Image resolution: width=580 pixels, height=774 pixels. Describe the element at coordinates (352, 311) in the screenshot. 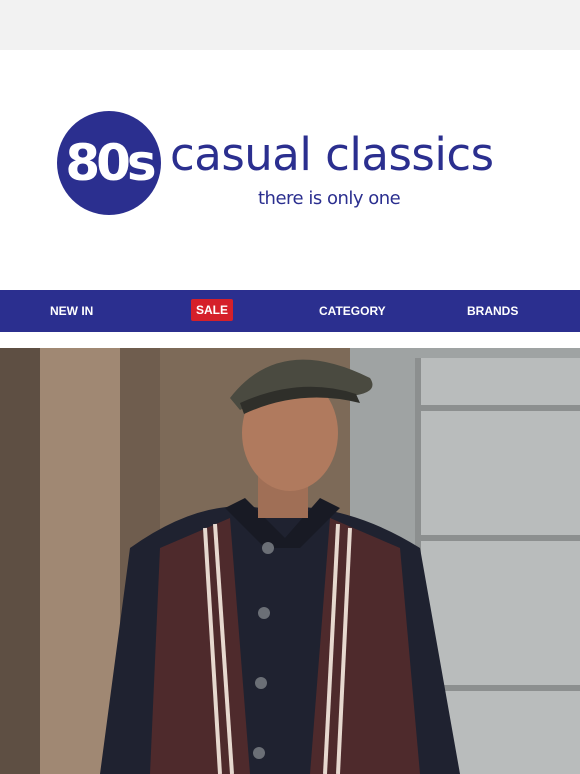

I see `nav-category: CATEGORY` at that location.